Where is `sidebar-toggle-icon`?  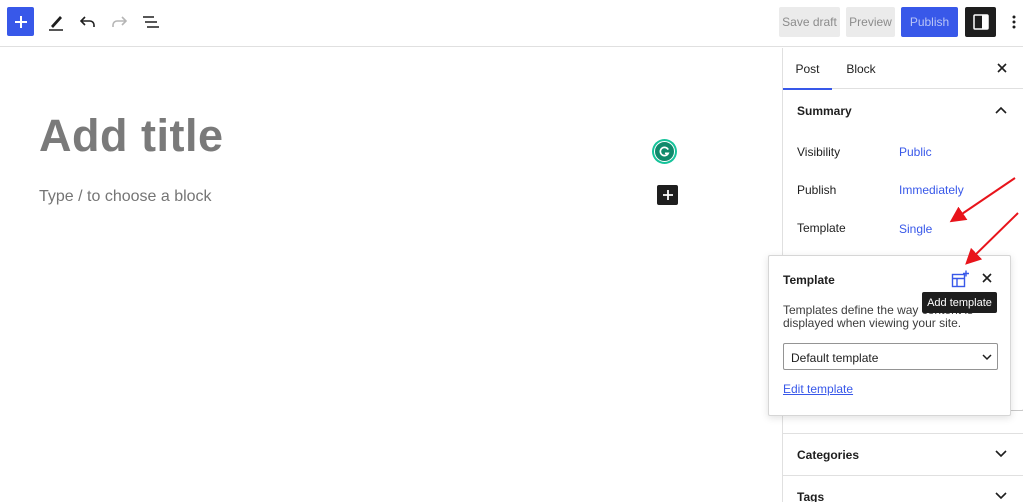
sidebar-toggle-icon is located at coordinates (980, 22).